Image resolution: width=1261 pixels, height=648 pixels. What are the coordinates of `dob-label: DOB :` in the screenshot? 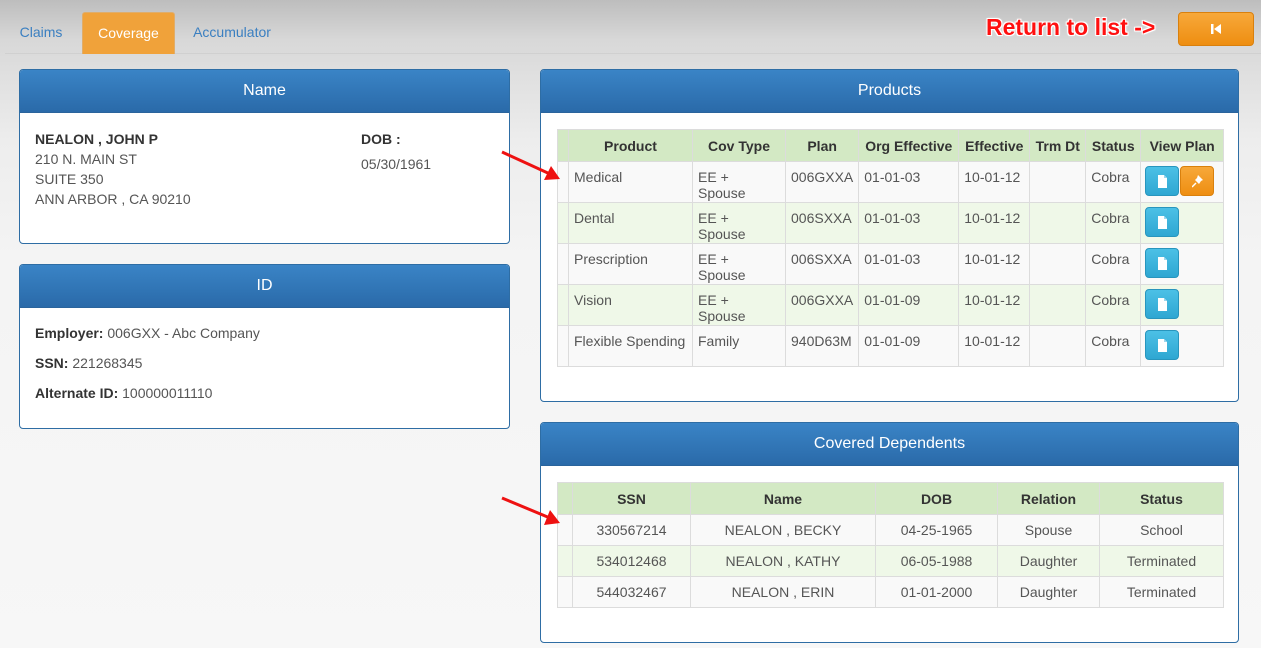 It's located at (381, 139).